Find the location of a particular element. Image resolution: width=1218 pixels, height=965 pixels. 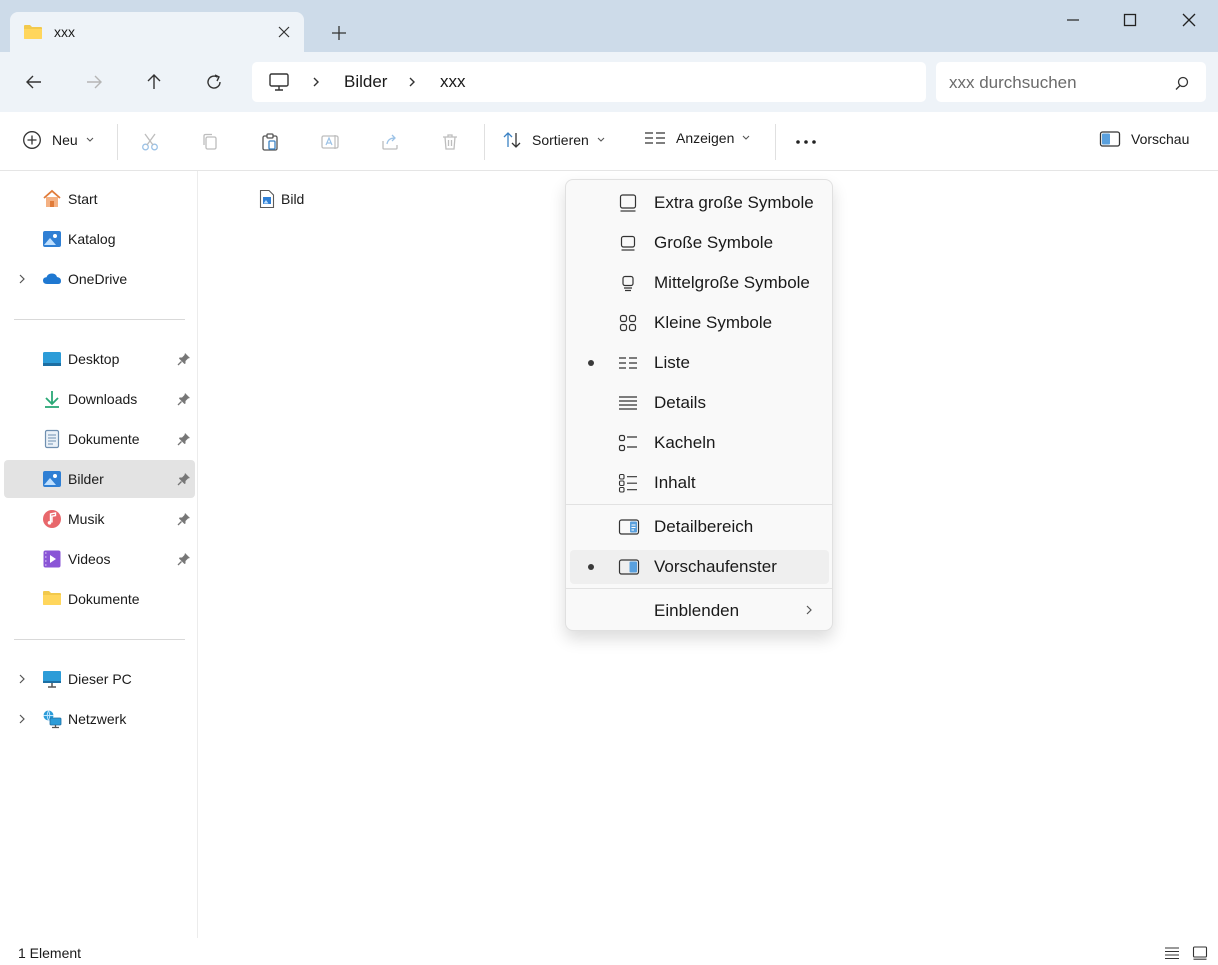

sidebar-item-label: Netzwerk is located at coordinates (97, 719).